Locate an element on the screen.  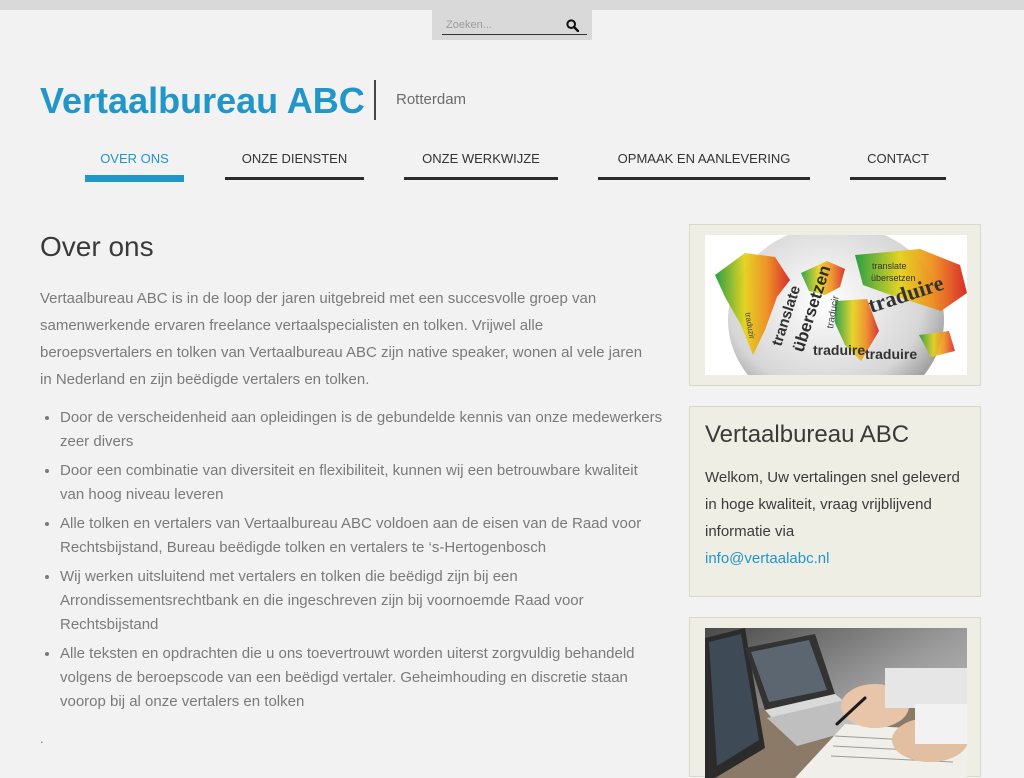
search-icon is located at coordinates (572, 25).